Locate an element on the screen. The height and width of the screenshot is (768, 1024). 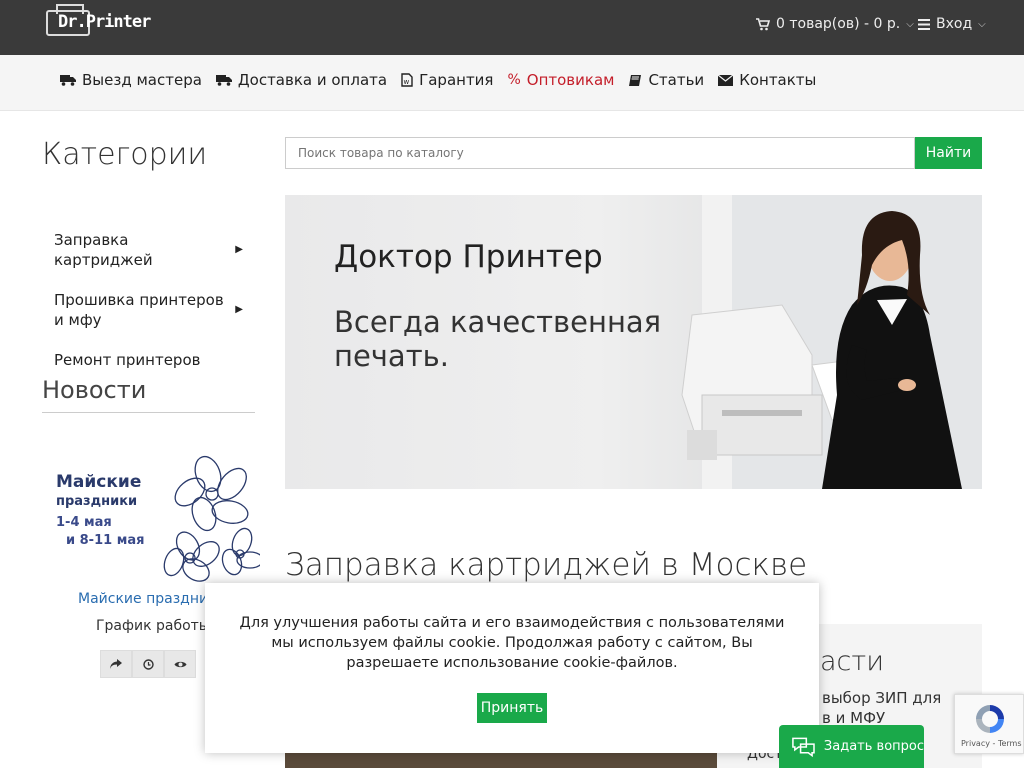
view-button is located at coordinates (180, 664).